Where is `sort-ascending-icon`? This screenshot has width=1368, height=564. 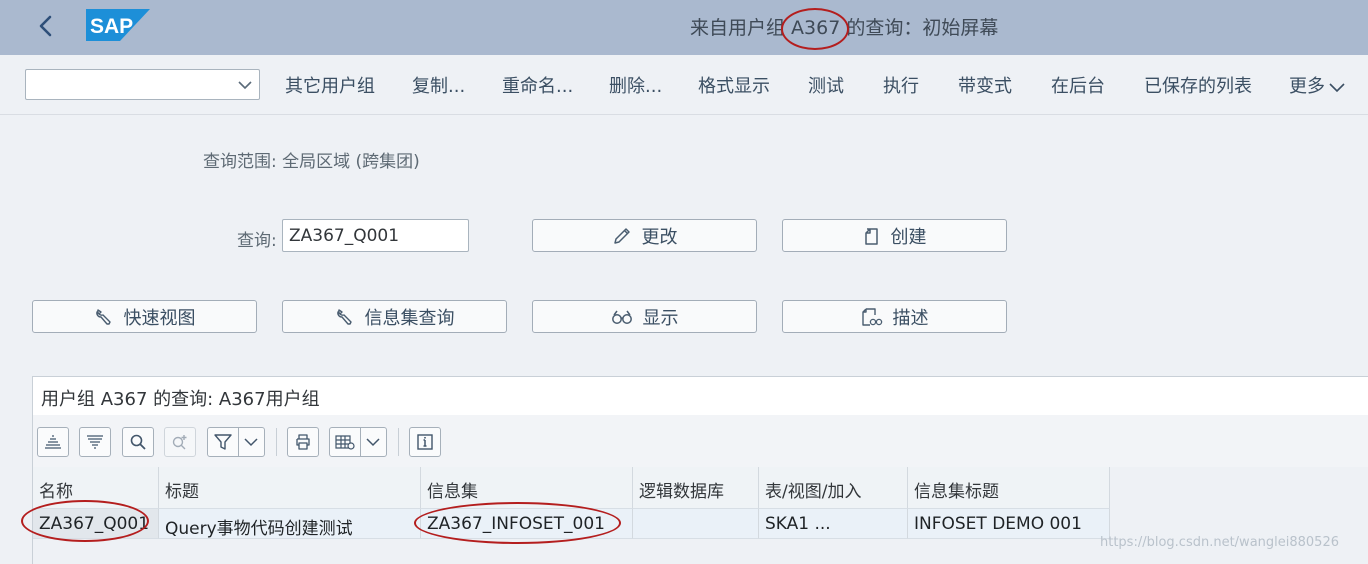
sort-ascending-icon is located at coordinates (53, 442).